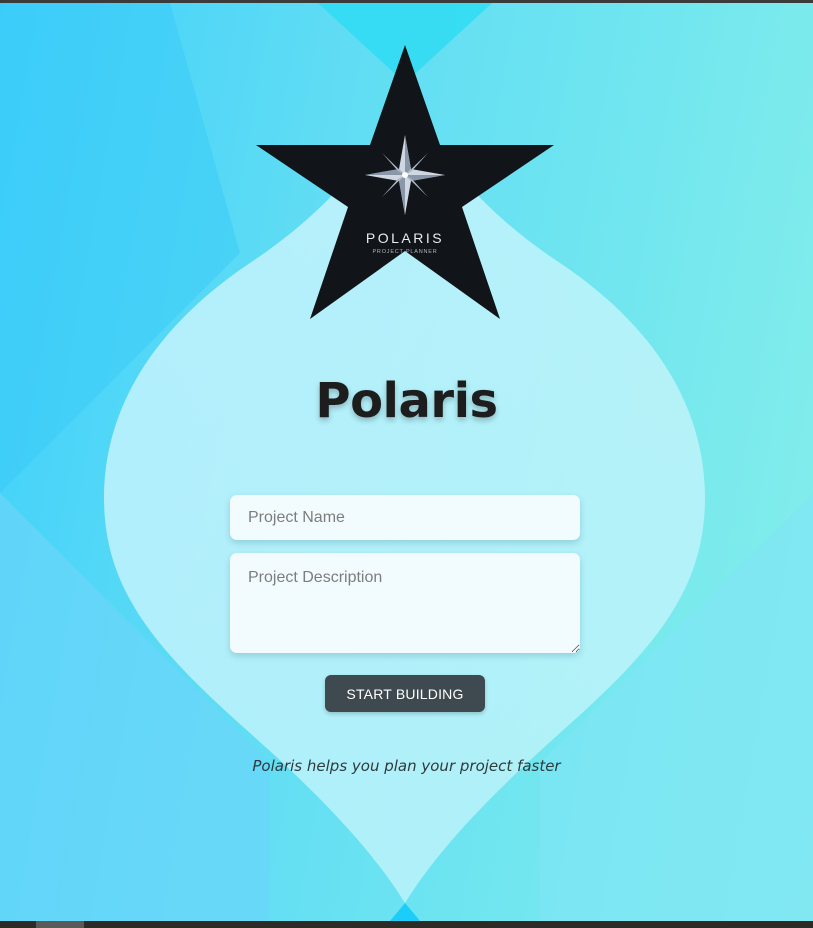 Image resolution: width=813 pixels, height=928 pixels. What do you see at coordinates (405, 517) in the screenshot?
I see `project-name-input` at bounding box center [405, 517].